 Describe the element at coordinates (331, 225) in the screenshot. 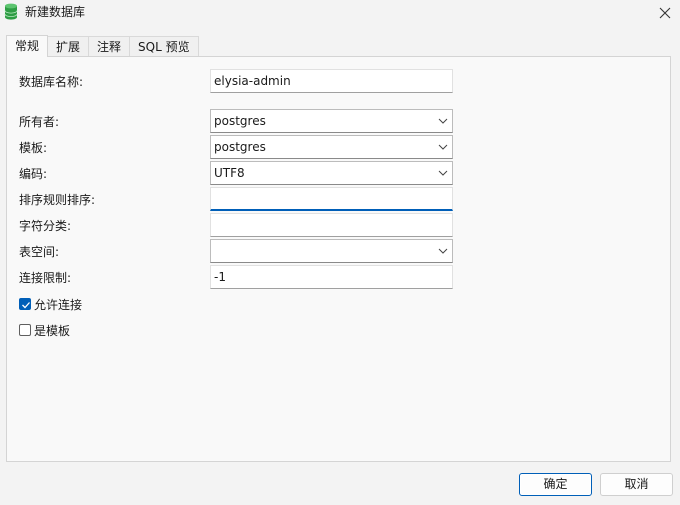

I see `ctype-input` at that location.